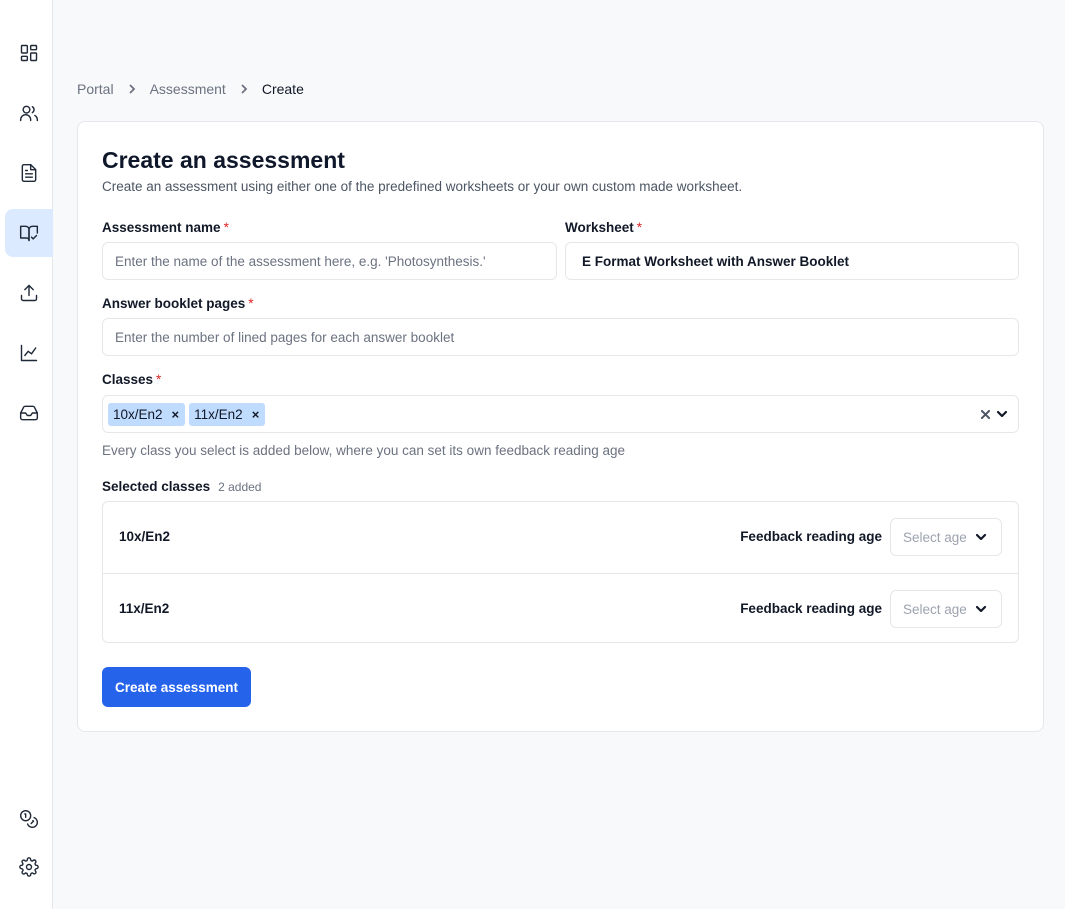  What do you see at coordinates (26, 454) in the screenshot?
I see `sidebar` at bounding box center [26, 454].